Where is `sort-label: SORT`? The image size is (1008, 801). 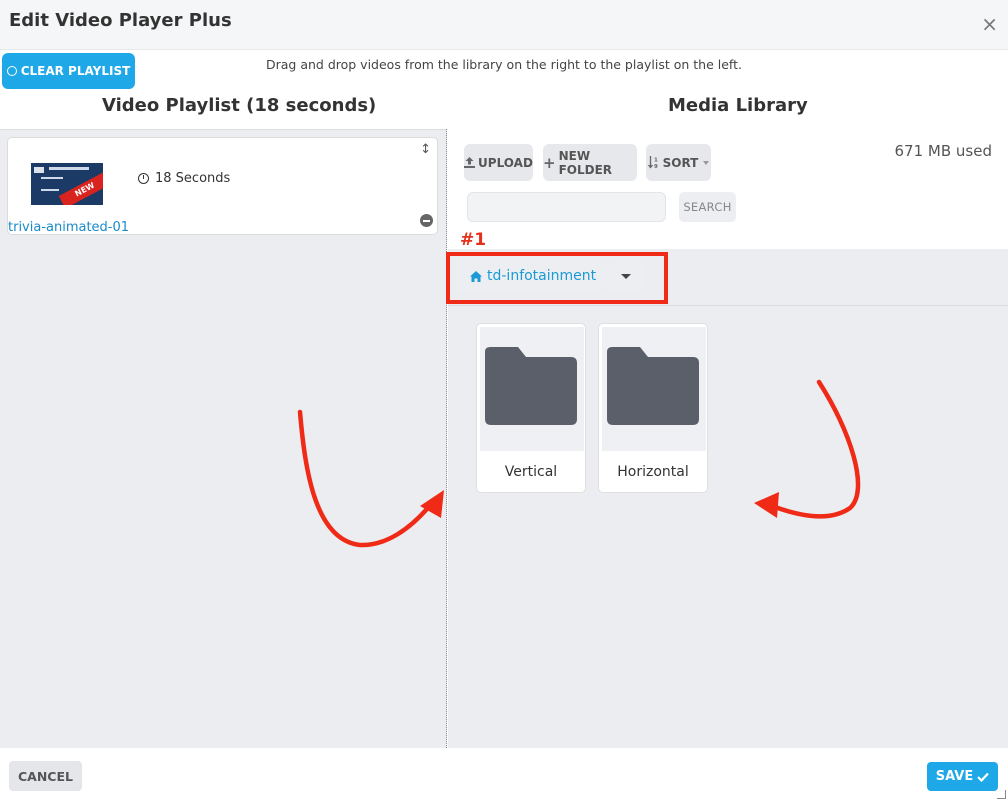 sort-label: SORT is located at coordinates (680, 162).